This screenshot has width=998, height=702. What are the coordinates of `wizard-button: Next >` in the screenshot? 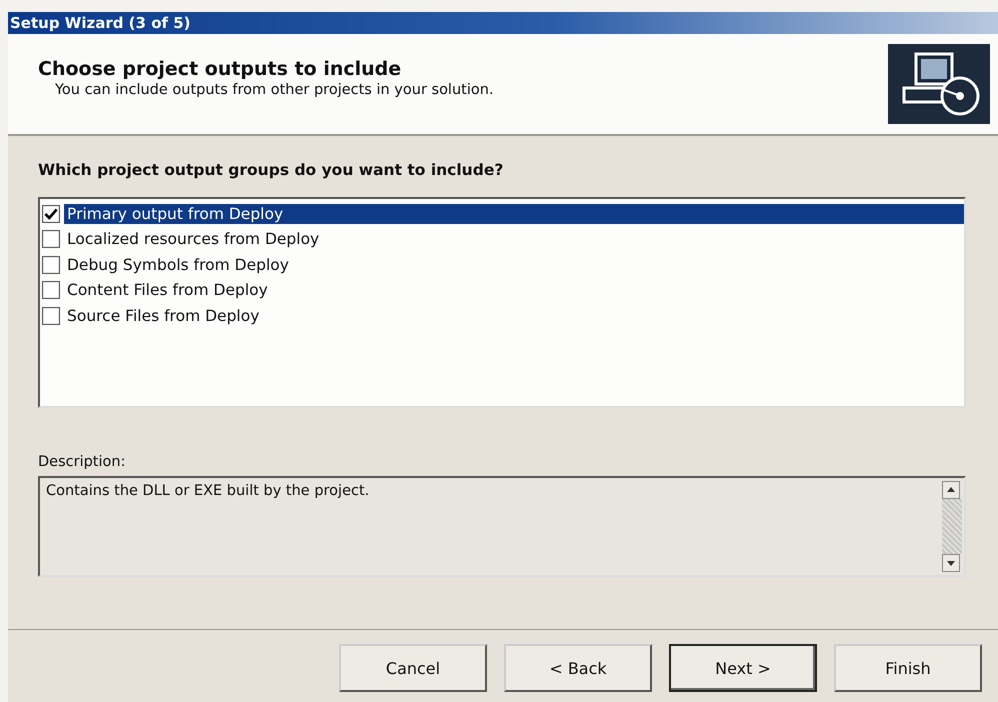 It's located at (743, 668).